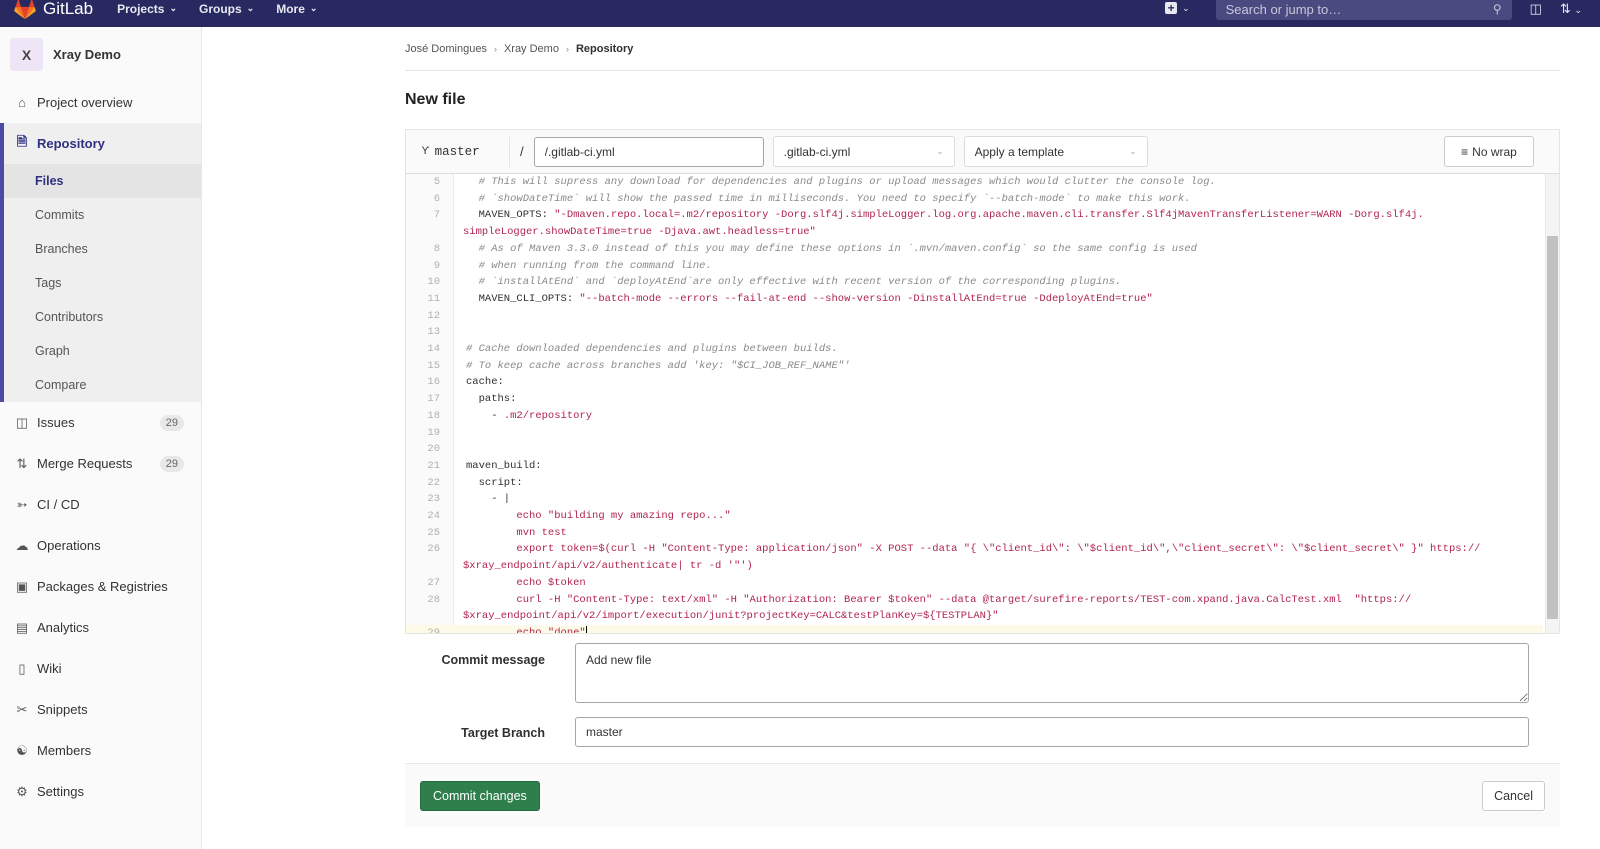 The image size is (1600, 849). What do you see at coordinates (22, 102) in the screenshot?
I see `home-icon: ⌂` at bounding box center [22, 102].